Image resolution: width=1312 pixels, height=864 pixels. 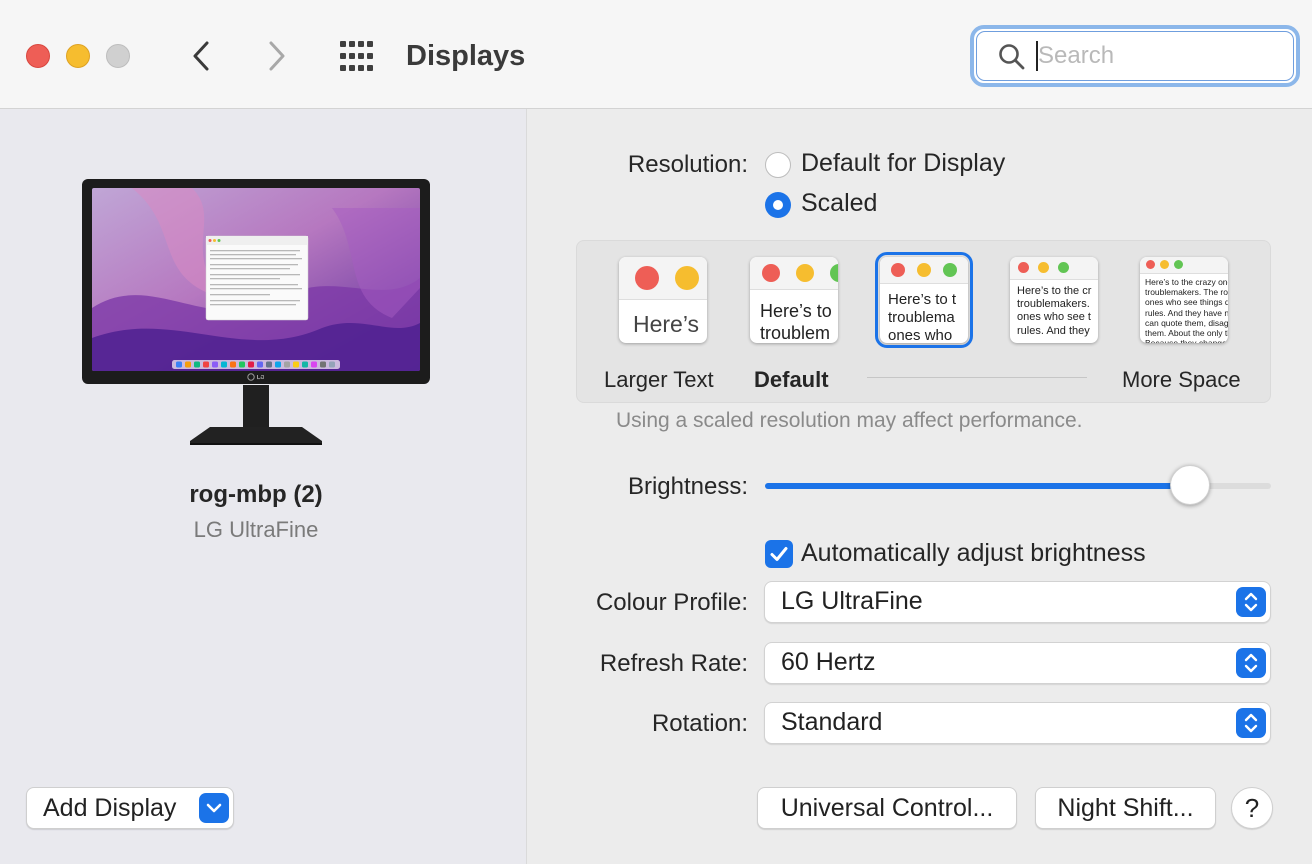 I want to click on rotation-label: Rotation:, so click(x=699, y=723).